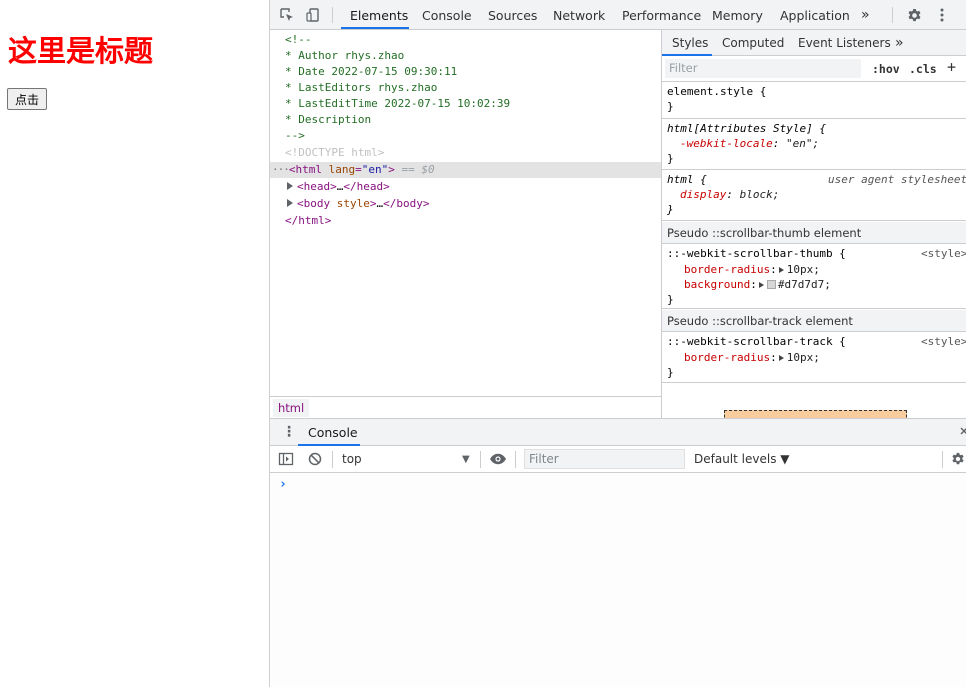 This screenshot has height=687, width=966. What do you see at coordinates (756, 342) in the screenshot?
I see `rule-selector: ::-webkit-scrollbar-track {` at bounding box center [756, 342].